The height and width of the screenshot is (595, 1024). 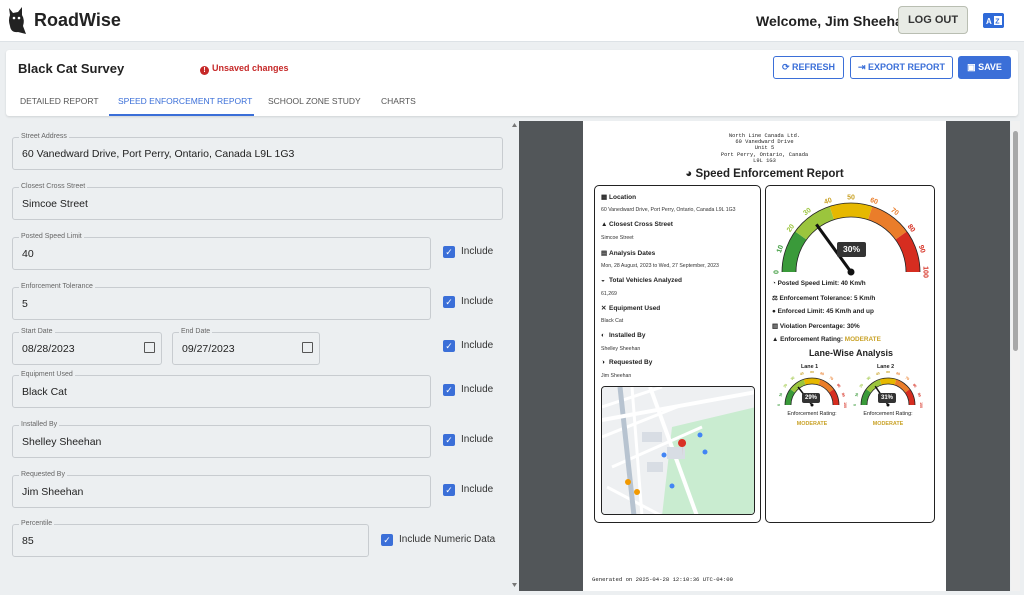 What do you see at coordinates (449, 440) in the screenshot?
I see `include-installed-by-checkbox: ✓` at bounding box center [449, 440].